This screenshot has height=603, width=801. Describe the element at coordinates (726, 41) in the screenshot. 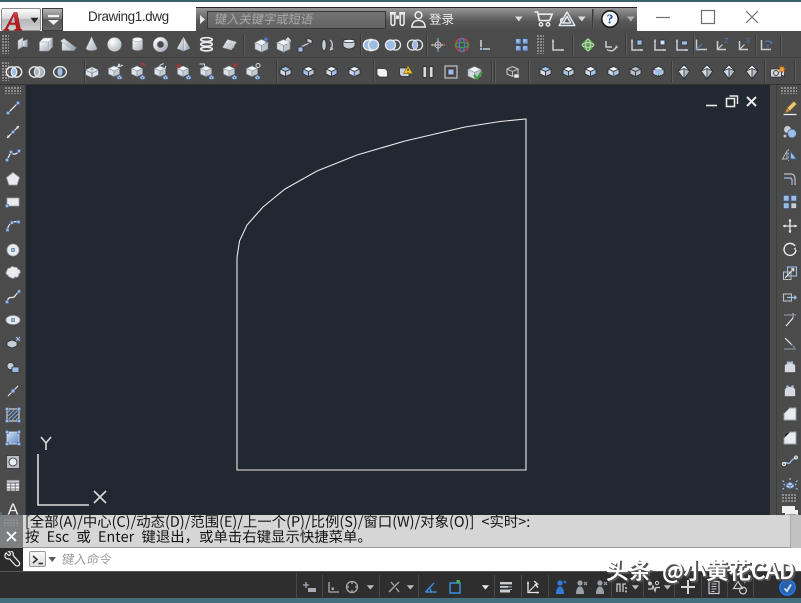

I see `svg-text: Z` at that location.